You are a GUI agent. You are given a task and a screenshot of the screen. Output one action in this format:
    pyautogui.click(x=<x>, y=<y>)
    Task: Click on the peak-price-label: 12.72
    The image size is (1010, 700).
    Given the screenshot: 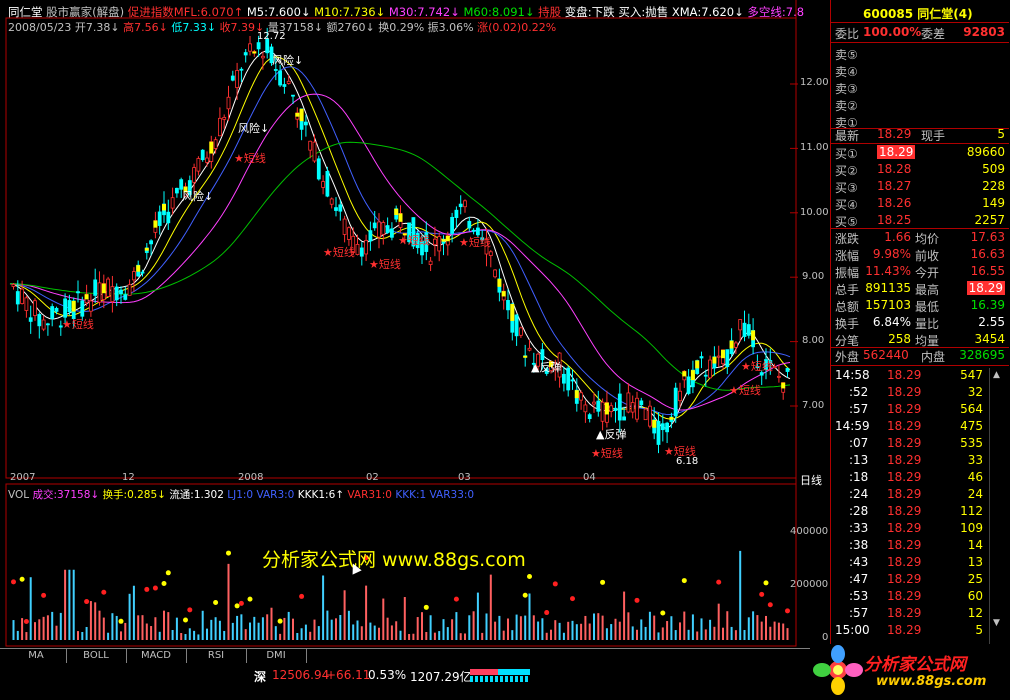 What is the action you would take?
    pyautogui.click(x=271, y=36)
    